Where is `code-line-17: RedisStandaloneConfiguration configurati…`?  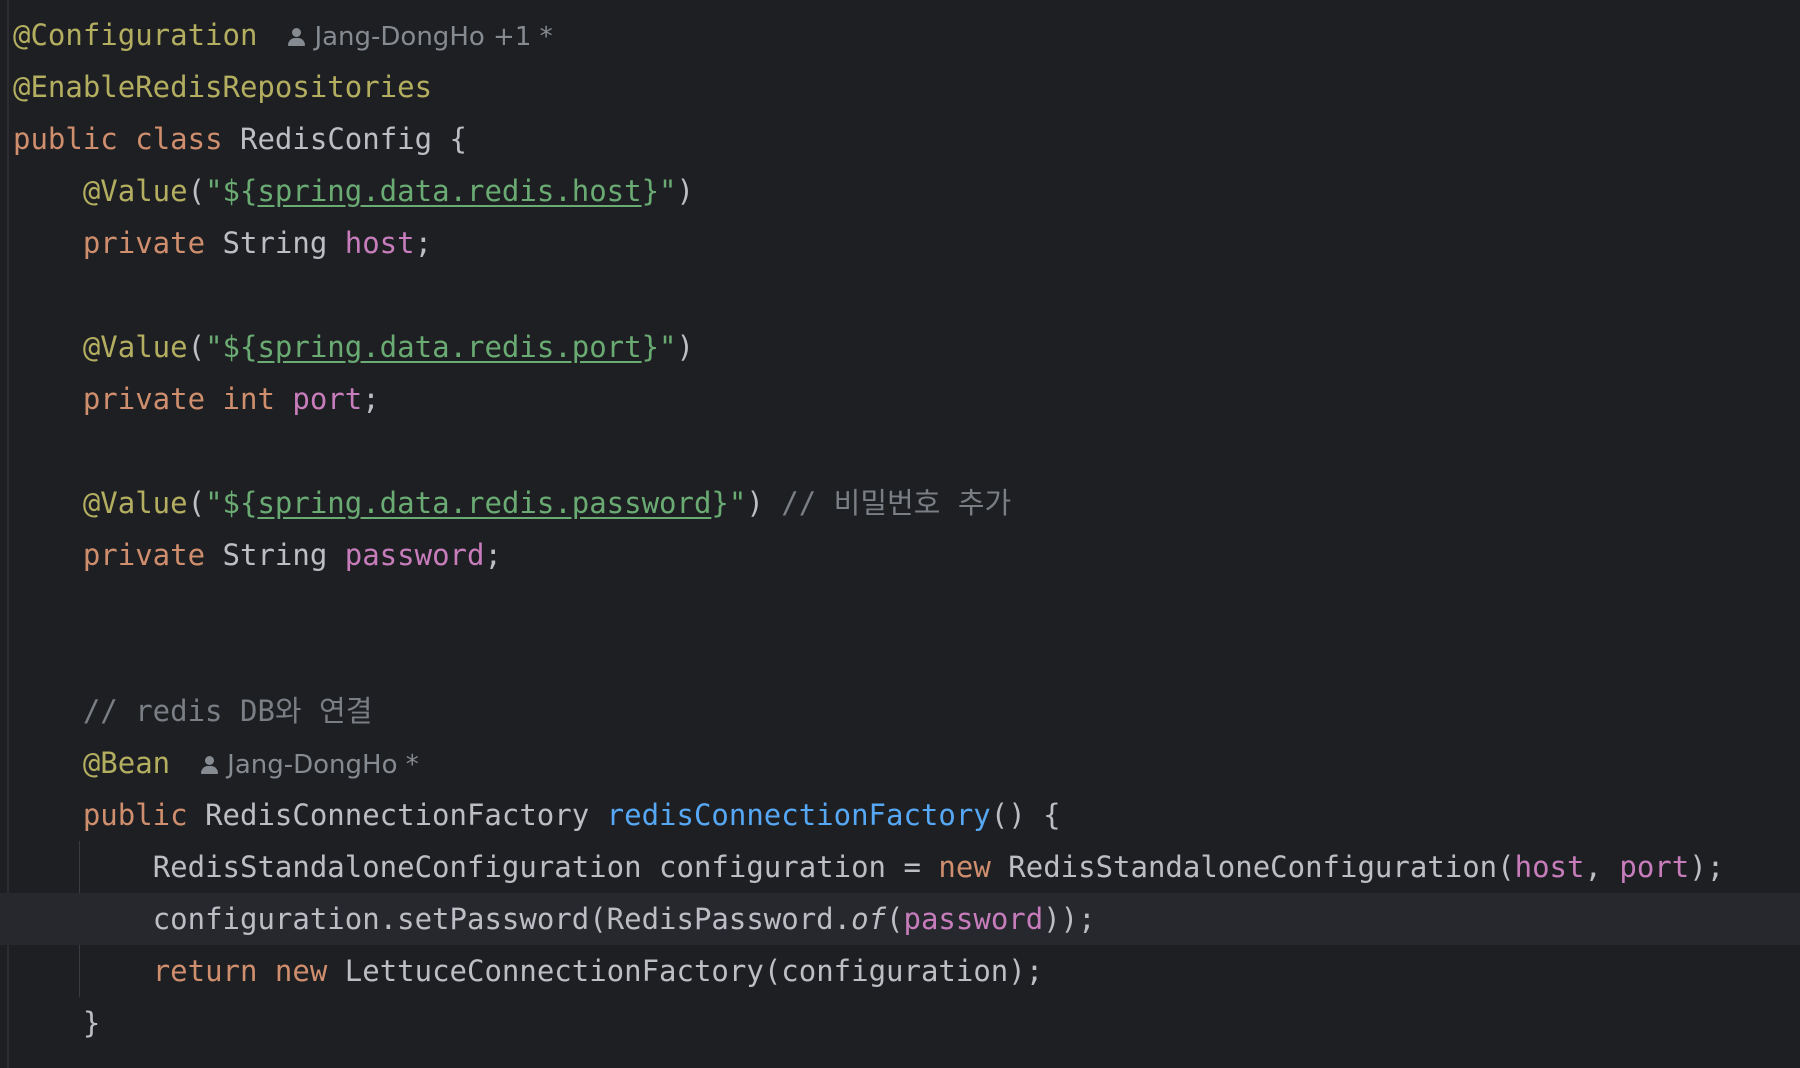 code-line-17: RedisStandaloneConfiguration configurati… is located at coordinates (900, 867).